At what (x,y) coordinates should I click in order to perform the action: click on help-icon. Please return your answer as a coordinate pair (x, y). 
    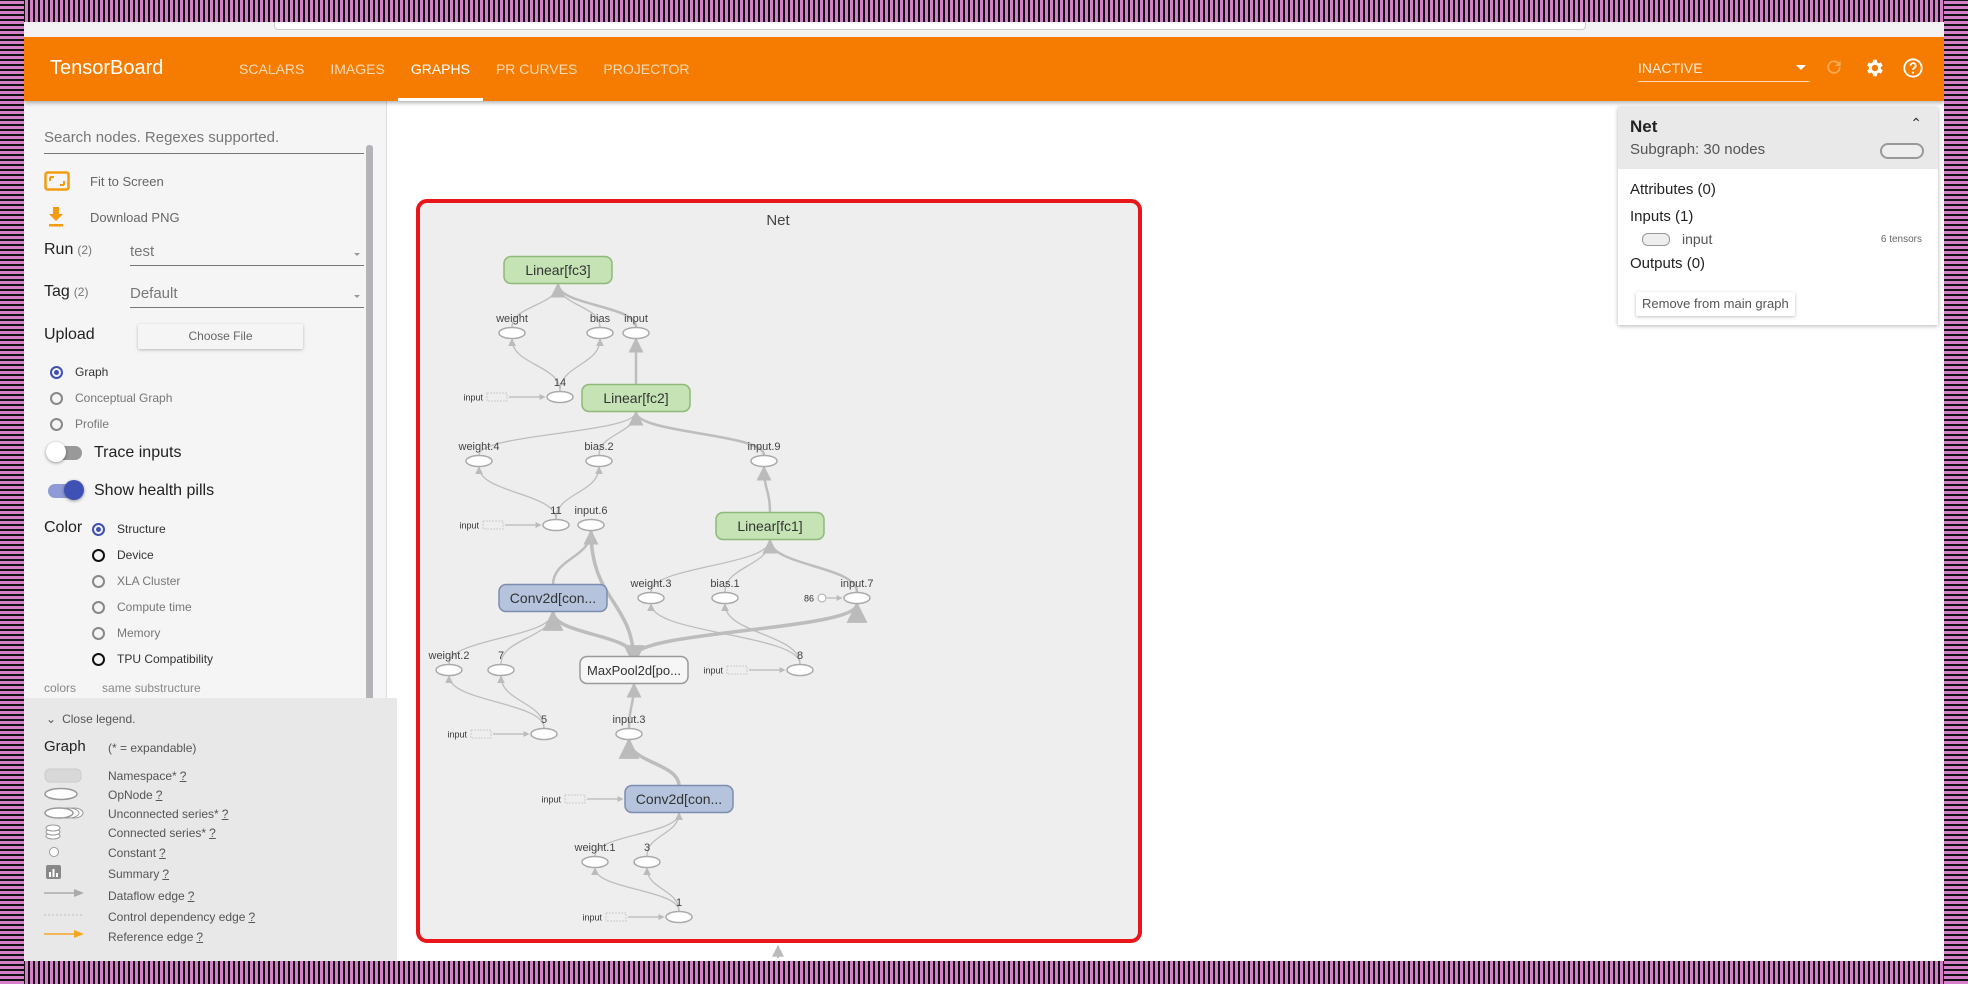
    Looking at the image, I should click on (1913, 69).